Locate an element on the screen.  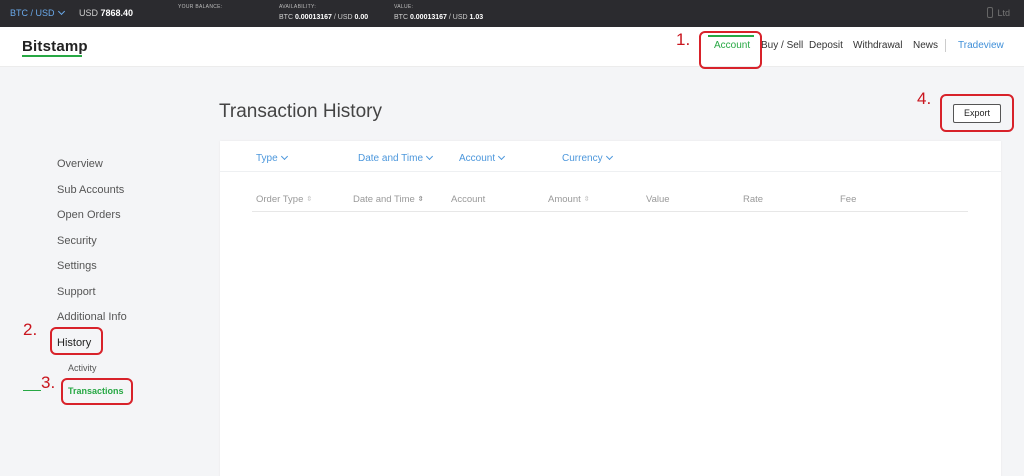
sidebar-subitem-activity: Activity is located at coordinates (82, 368).